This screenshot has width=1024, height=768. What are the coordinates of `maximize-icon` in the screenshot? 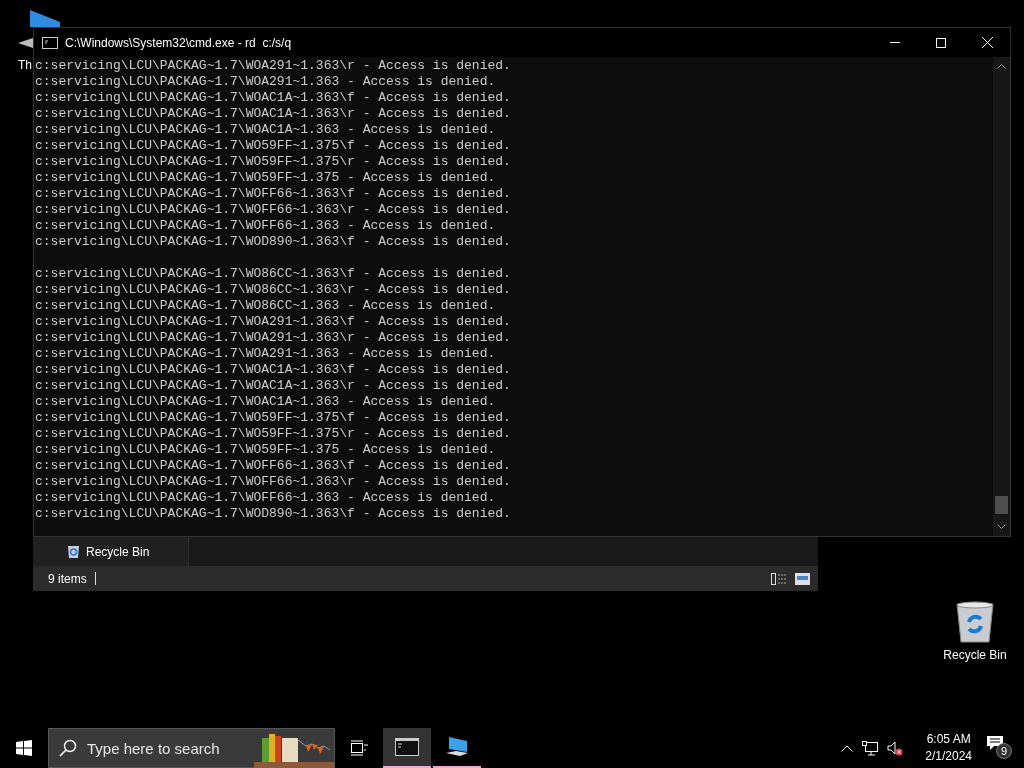 It's located at (941, 42).